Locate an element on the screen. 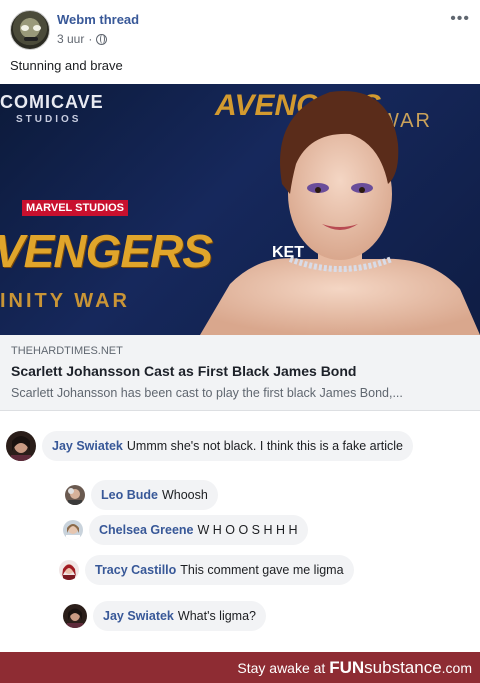  avengers-logo: VENGERS is located at coordinates (106, 251).